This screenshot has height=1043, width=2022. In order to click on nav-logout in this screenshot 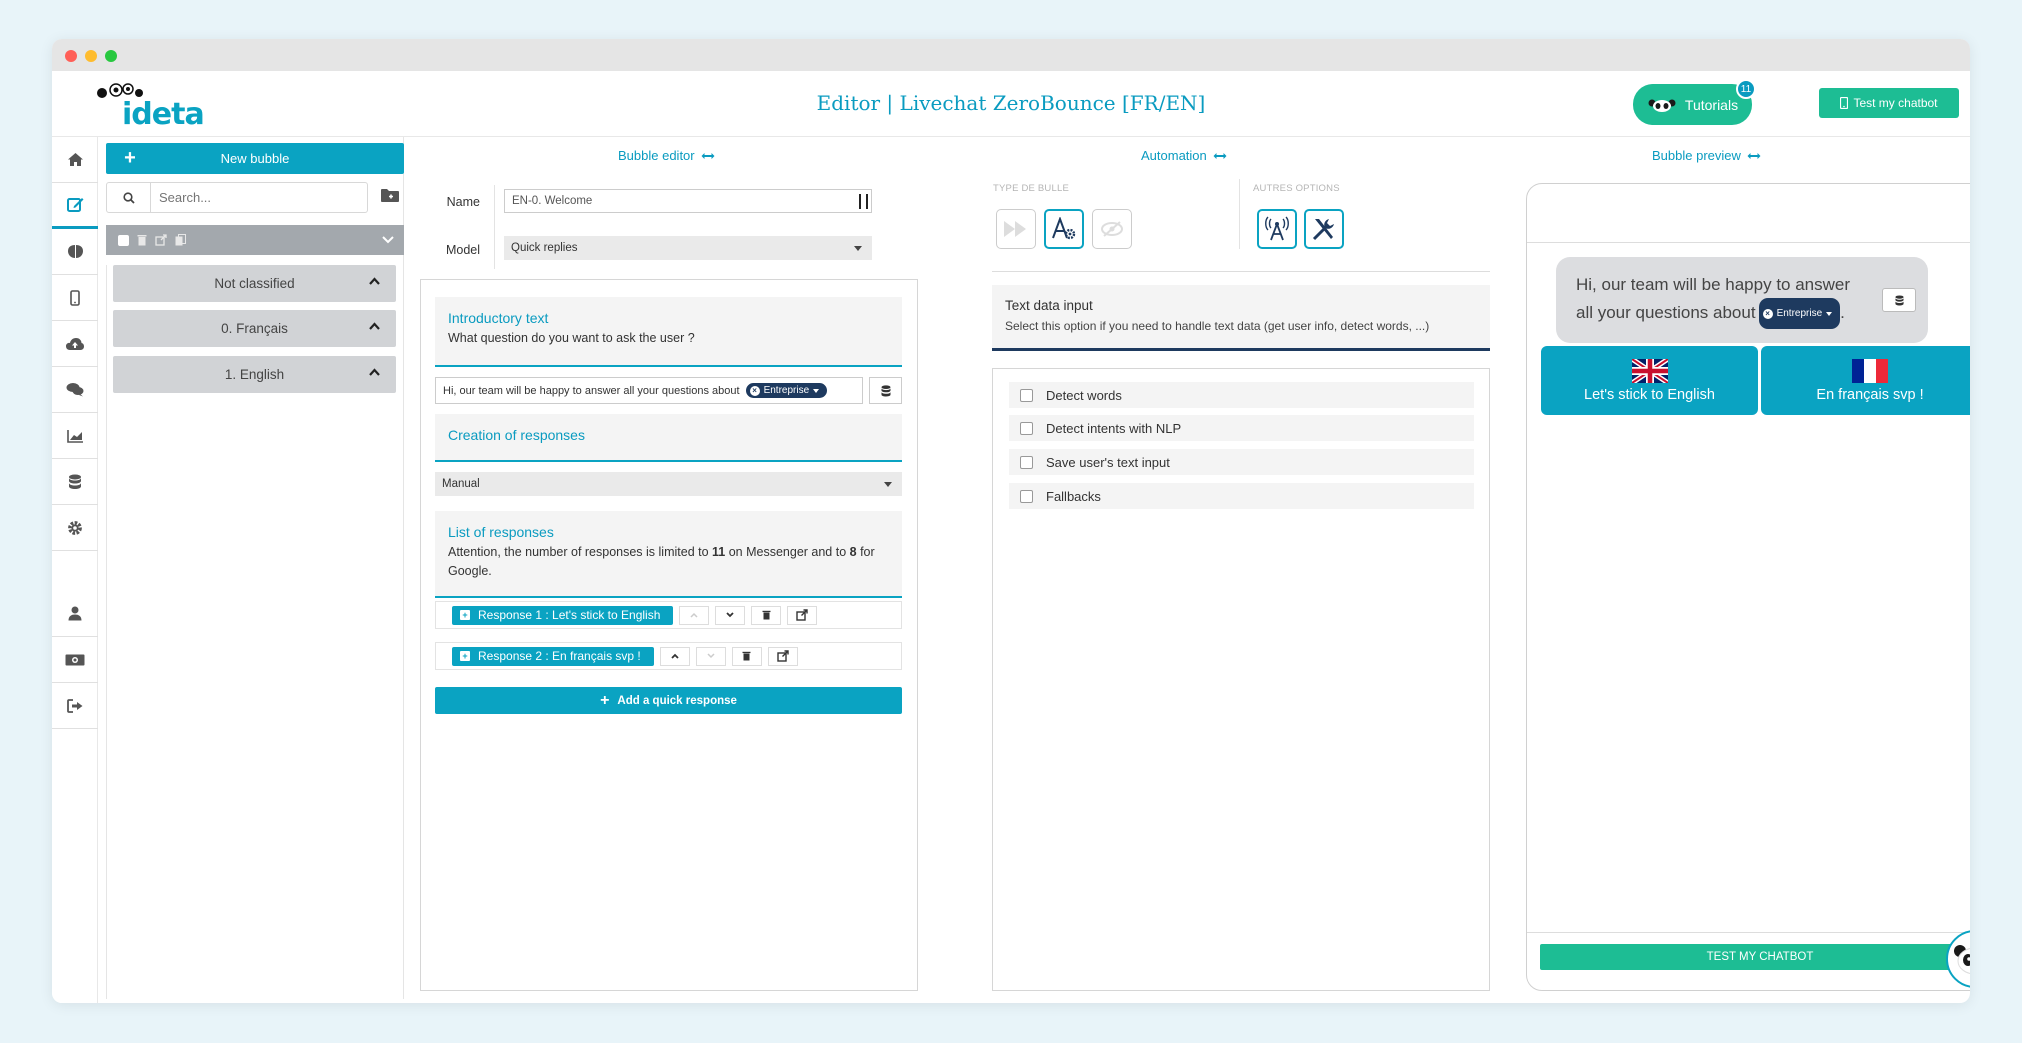, I will do `click(75, 706)`.